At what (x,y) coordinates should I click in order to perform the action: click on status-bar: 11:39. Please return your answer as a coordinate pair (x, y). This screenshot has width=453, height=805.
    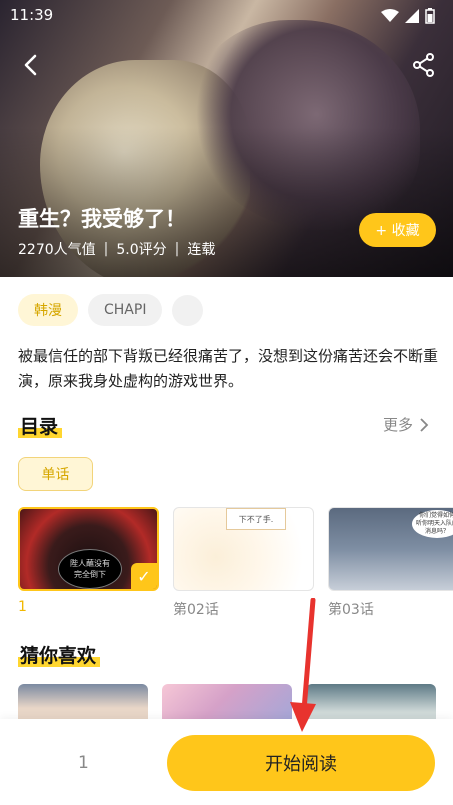
    Looking at the image, I should click on (226, 15).